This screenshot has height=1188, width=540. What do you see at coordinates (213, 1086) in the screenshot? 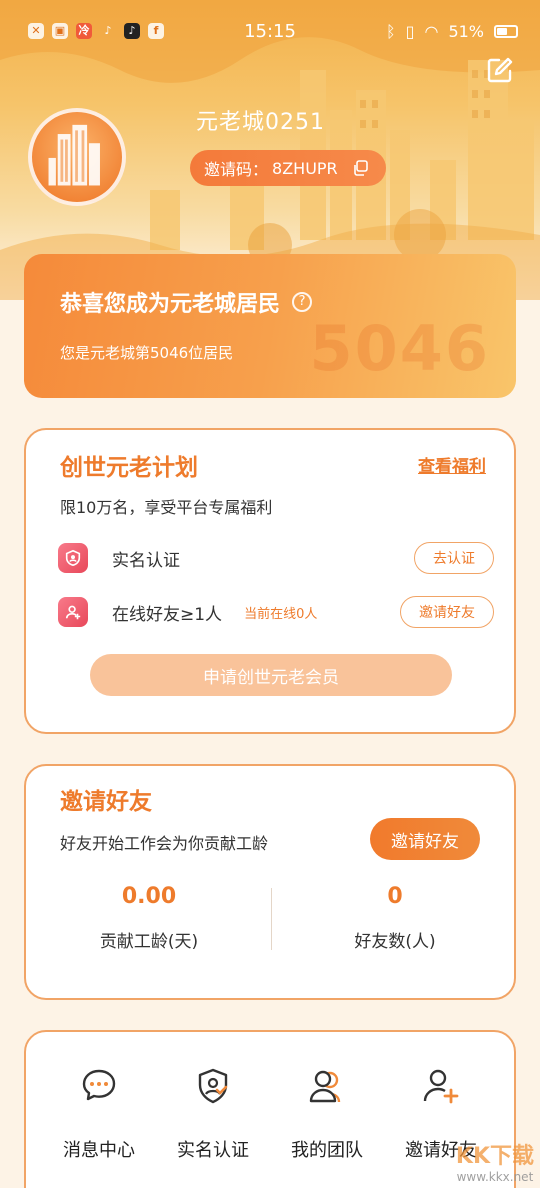
I see `verify-shield-icon` at bounding box center [213, 1086].